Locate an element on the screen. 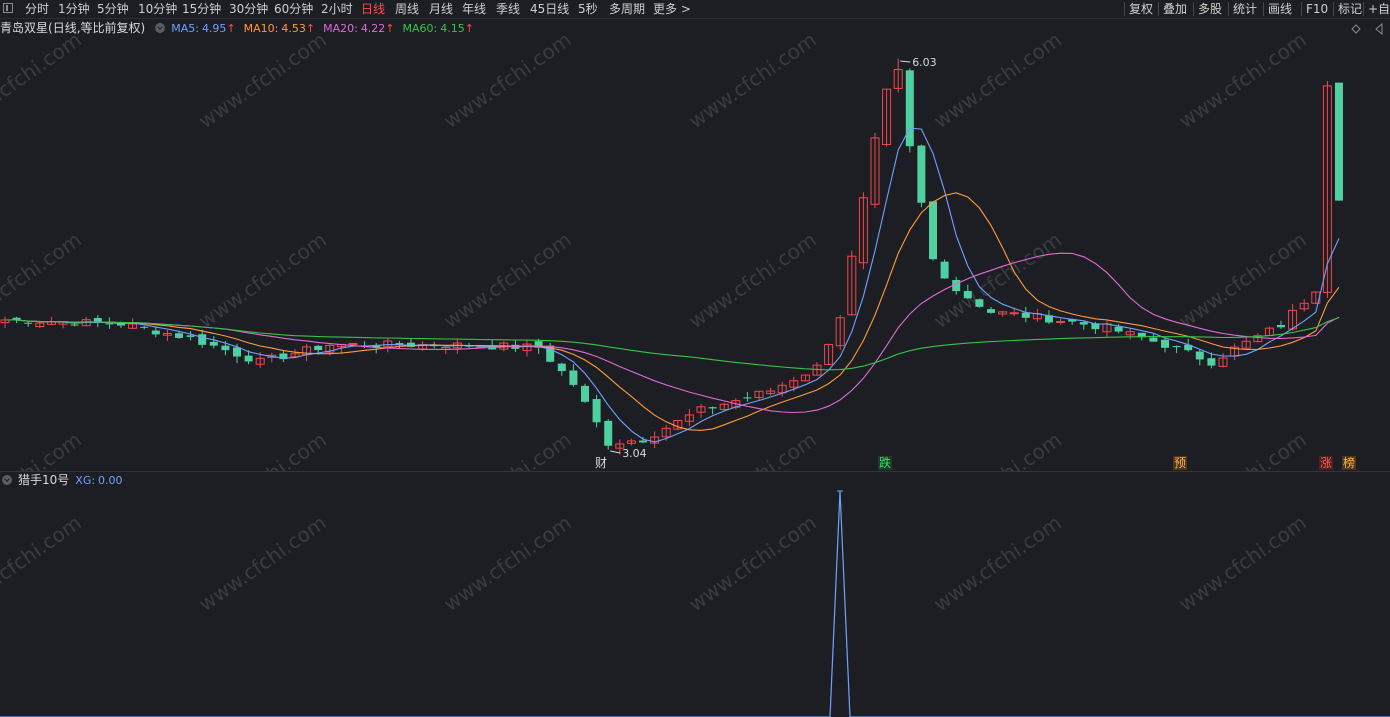 This screenshot has width=1390, height=717. low-pointer is located at coordinates (615, 452).